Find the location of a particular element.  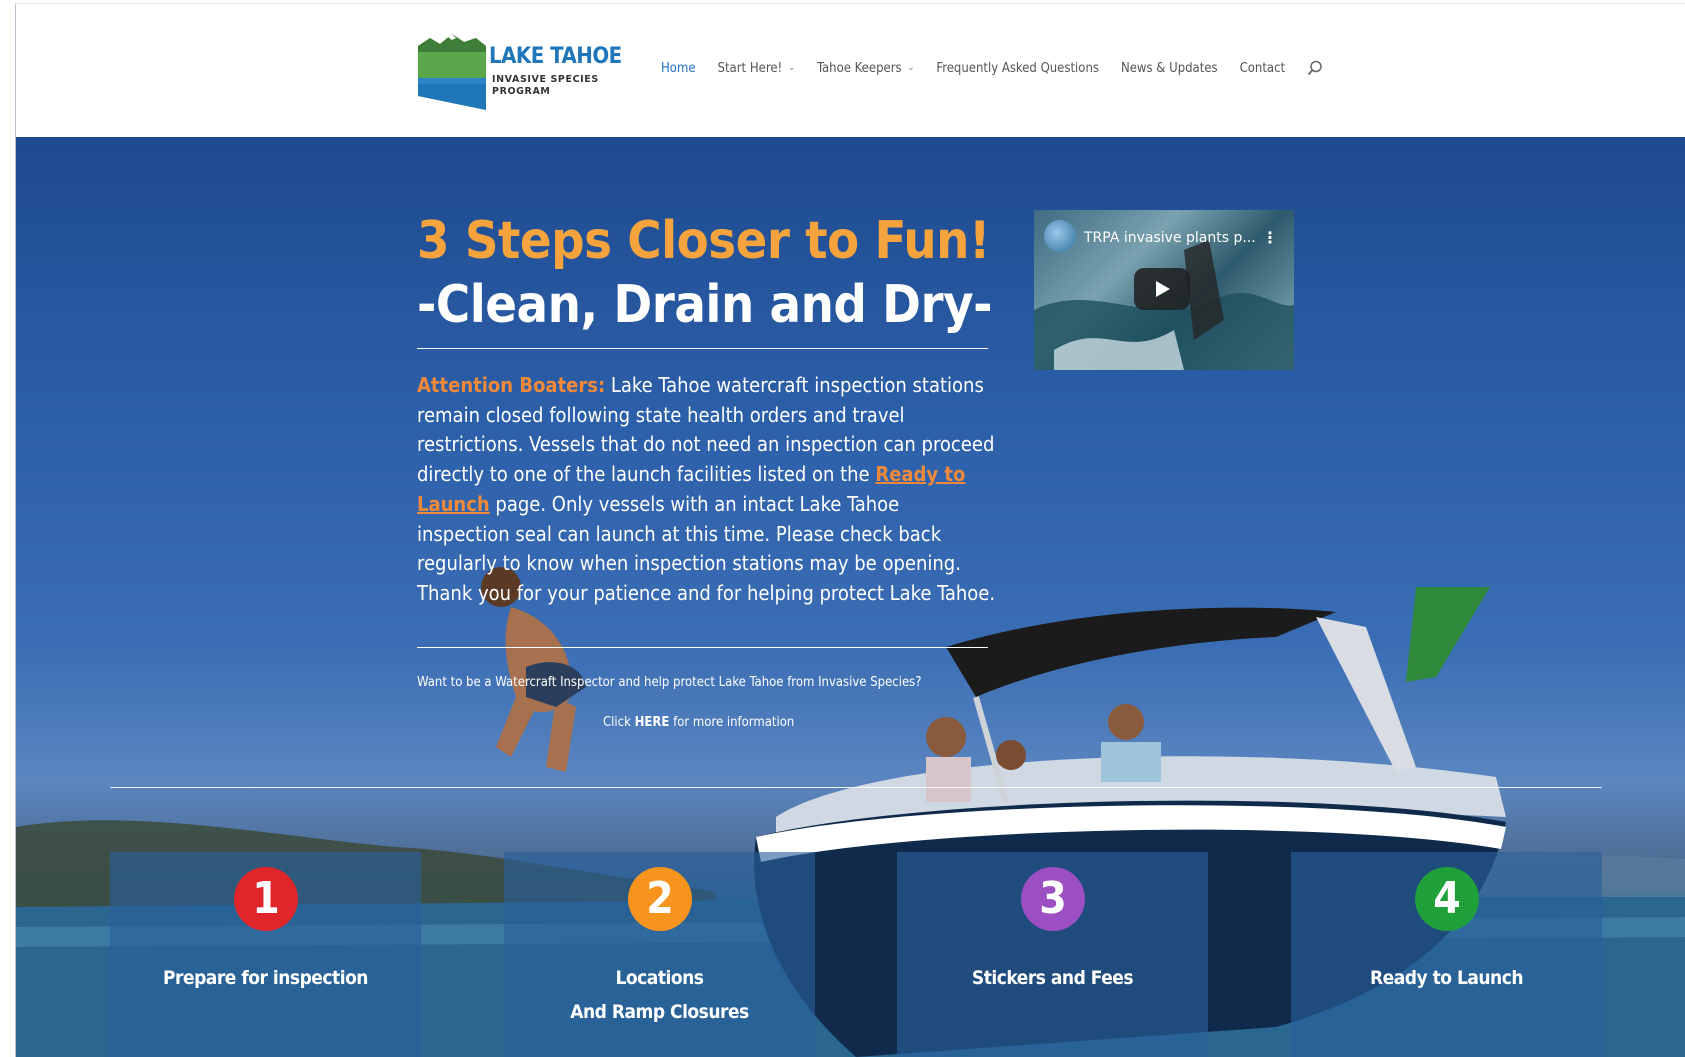

nav-item-faq: Frequently Asked Questions is located at coordinates (1017, 68).